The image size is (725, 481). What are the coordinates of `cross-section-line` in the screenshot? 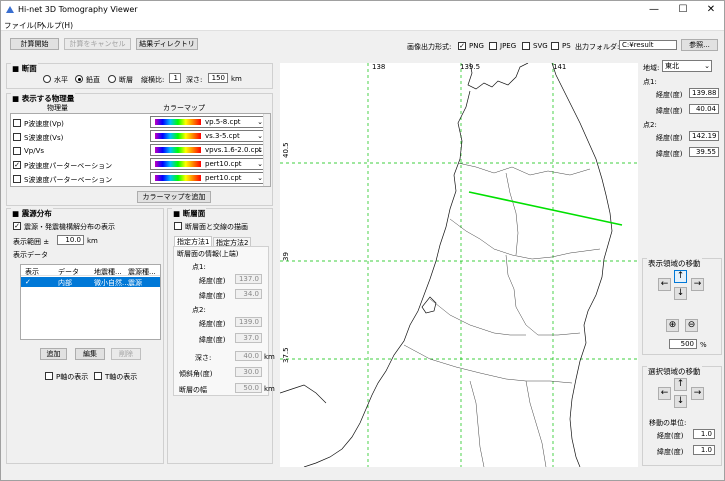 It's located at (545, 208).